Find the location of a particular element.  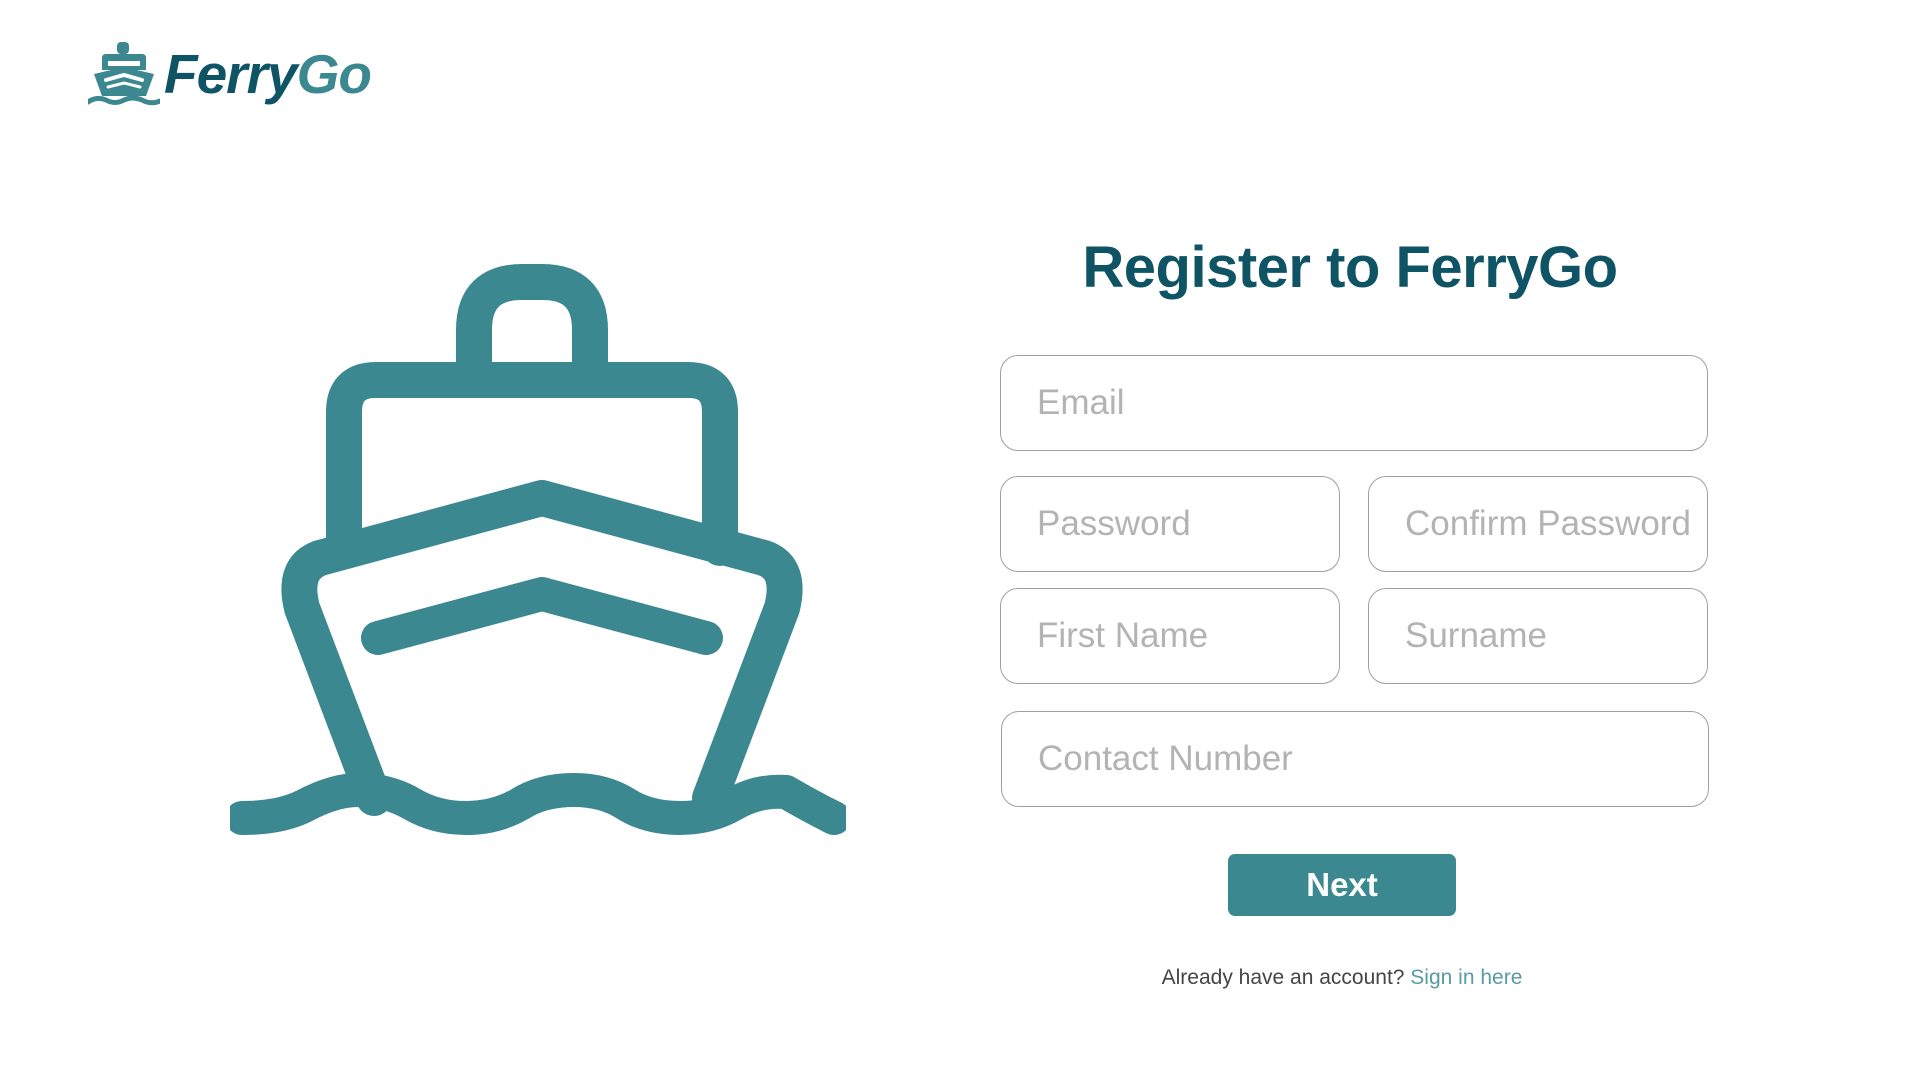

password-input is located at coordinates (1170, 524).